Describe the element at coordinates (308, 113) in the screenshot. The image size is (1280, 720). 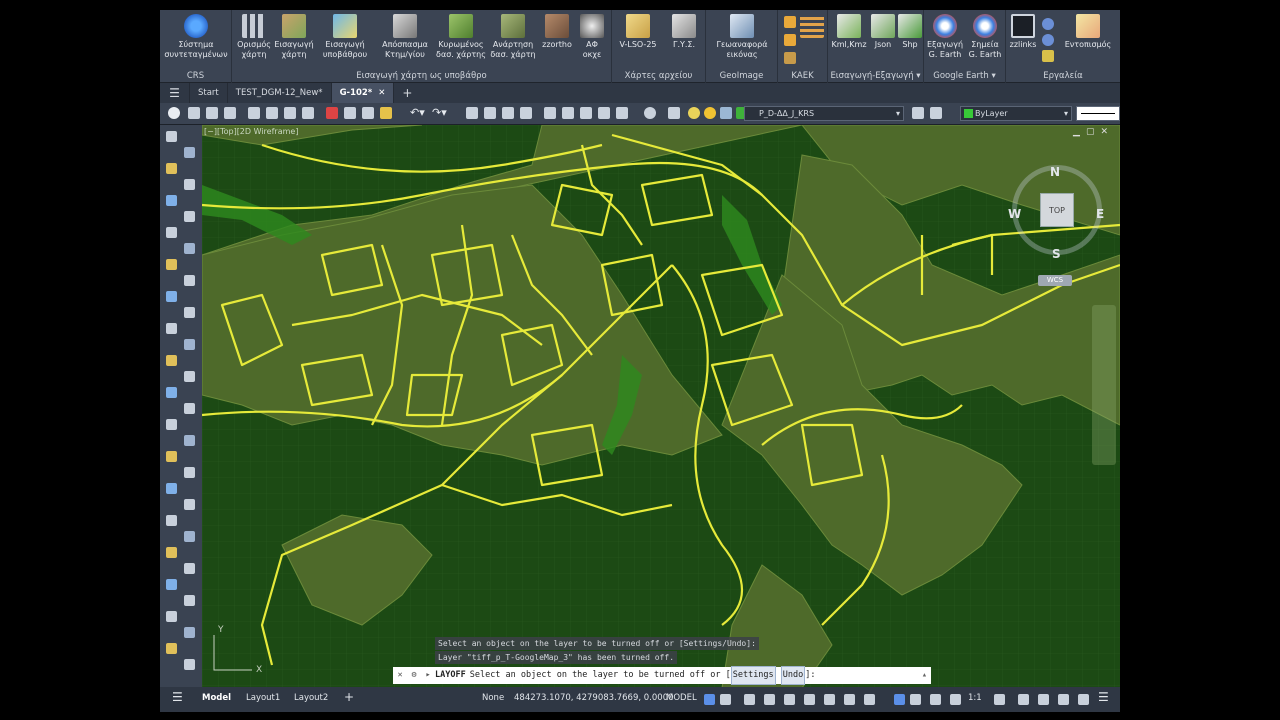
I see `publish-icon` at that location.